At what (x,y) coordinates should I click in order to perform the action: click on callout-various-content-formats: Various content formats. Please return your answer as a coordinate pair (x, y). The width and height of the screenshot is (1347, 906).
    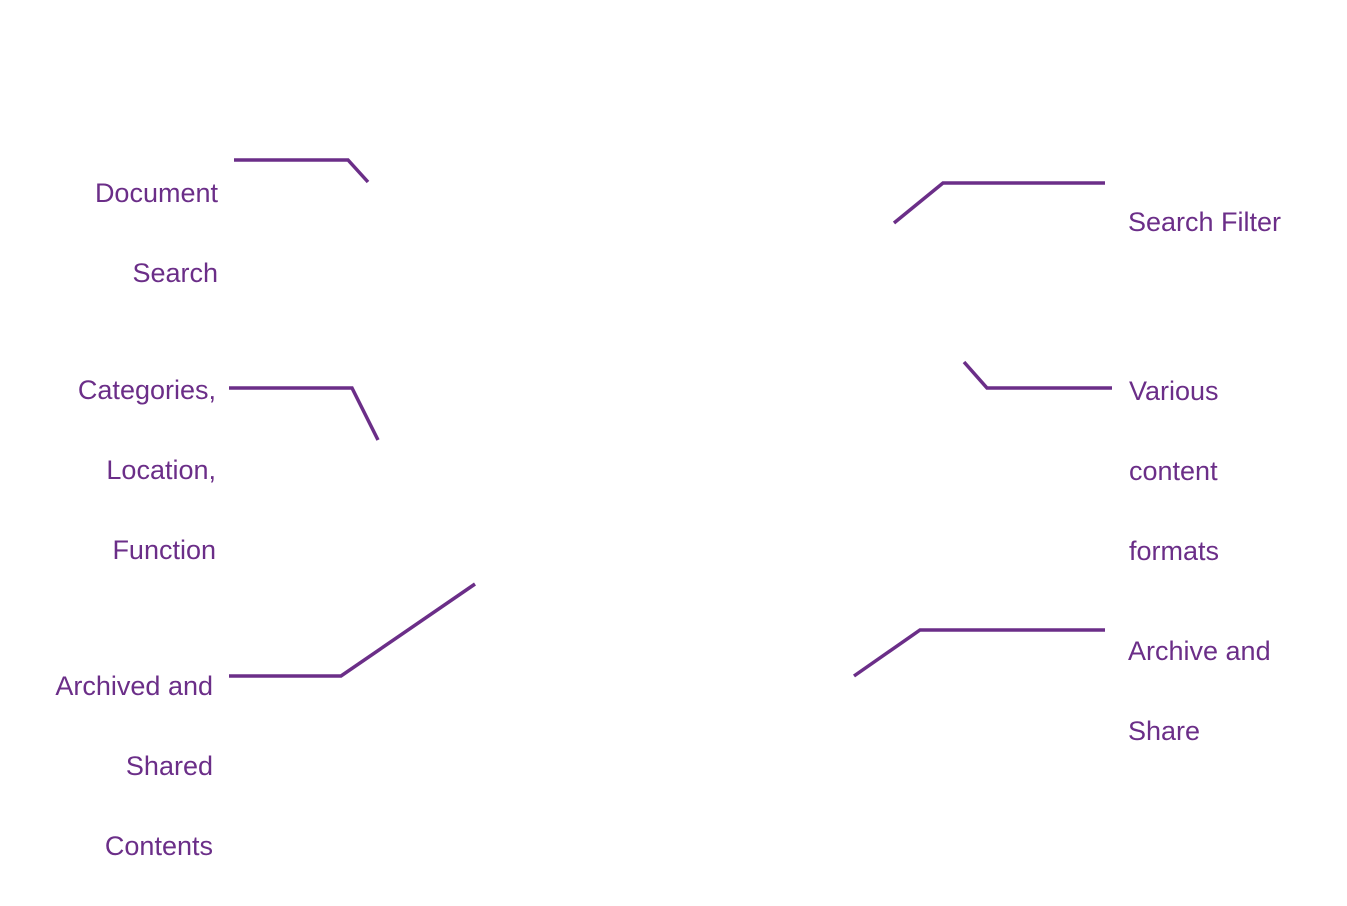
    Looking at the image, I should click on (1174, 471).